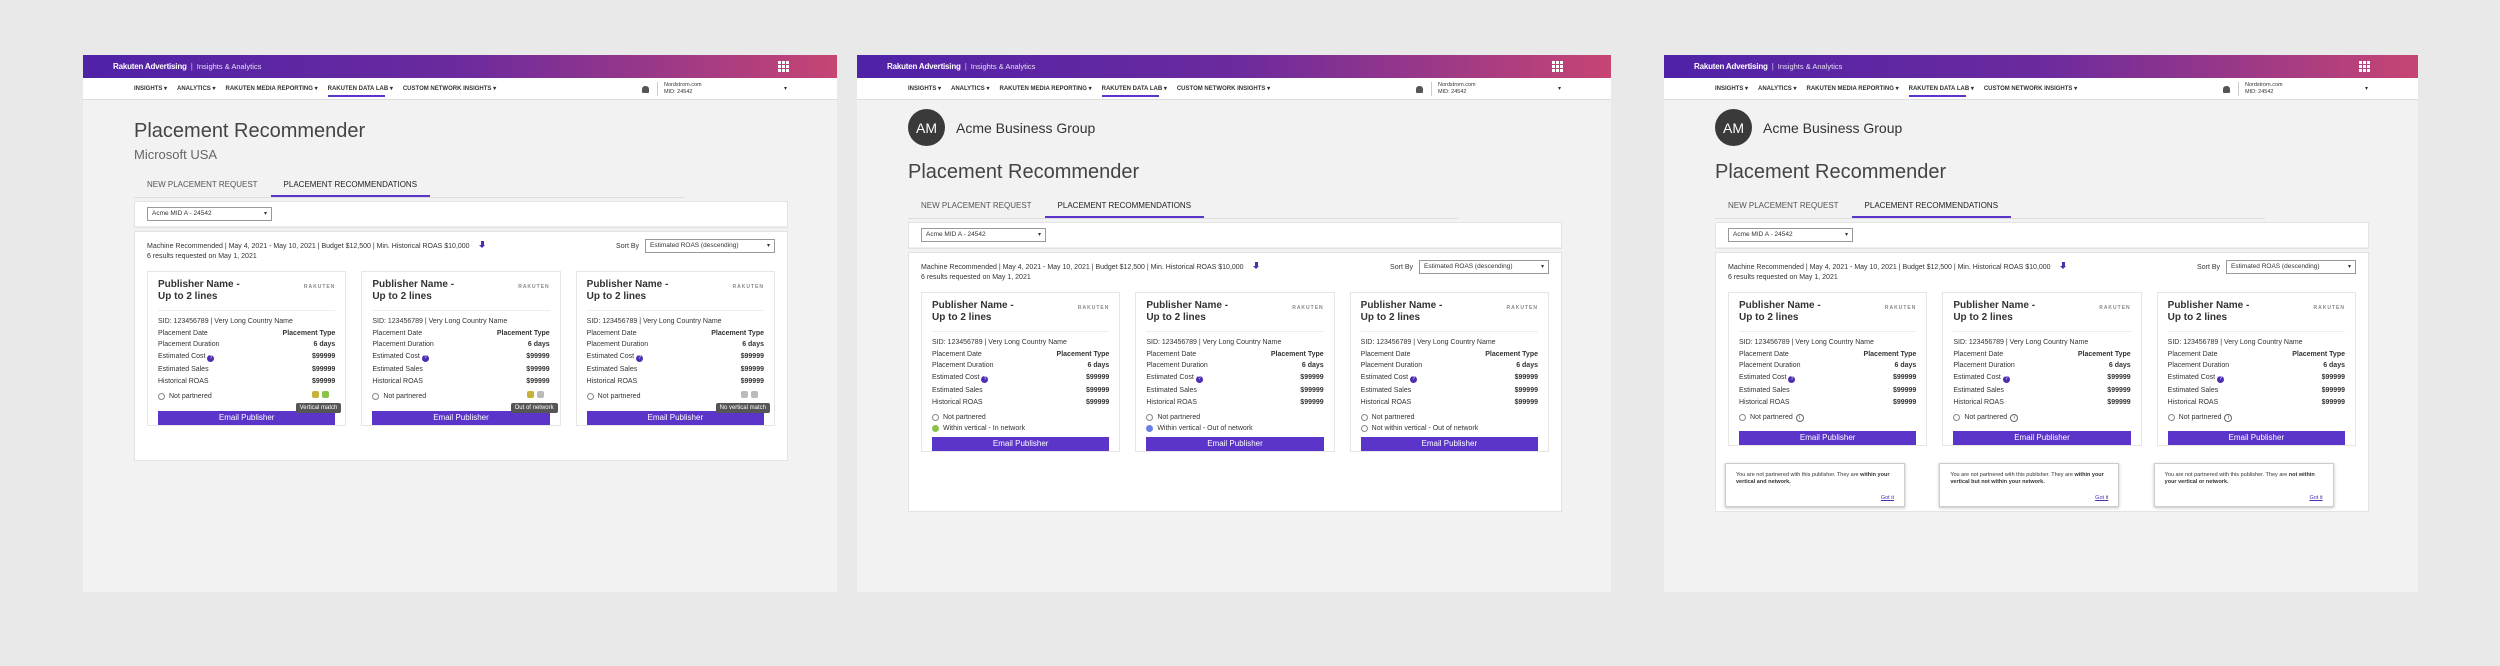 The width and height of the screenshot is (2500, 666). Describe the element at coordinates (2041, 127) in the screenshot. I see `org-header: AM Acme Business Group` at that location.